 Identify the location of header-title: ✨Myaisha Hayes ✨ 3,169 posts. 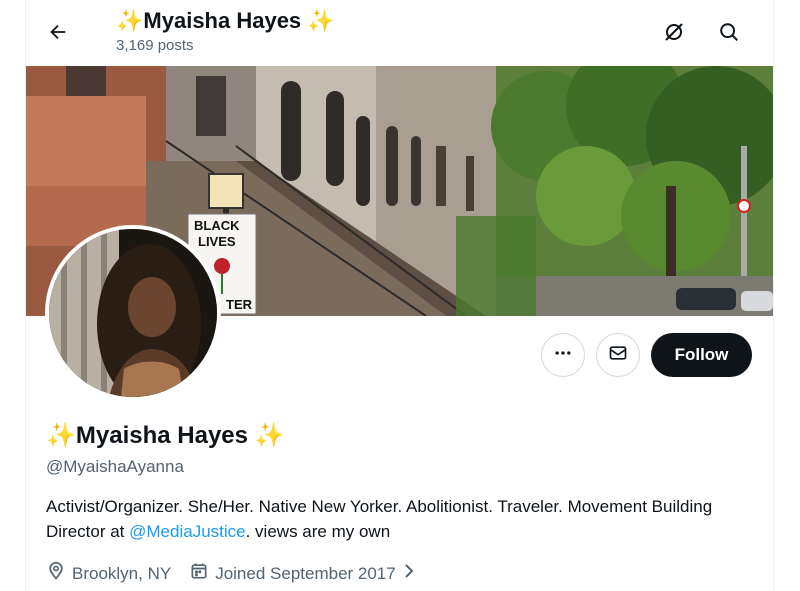
(225, 30).